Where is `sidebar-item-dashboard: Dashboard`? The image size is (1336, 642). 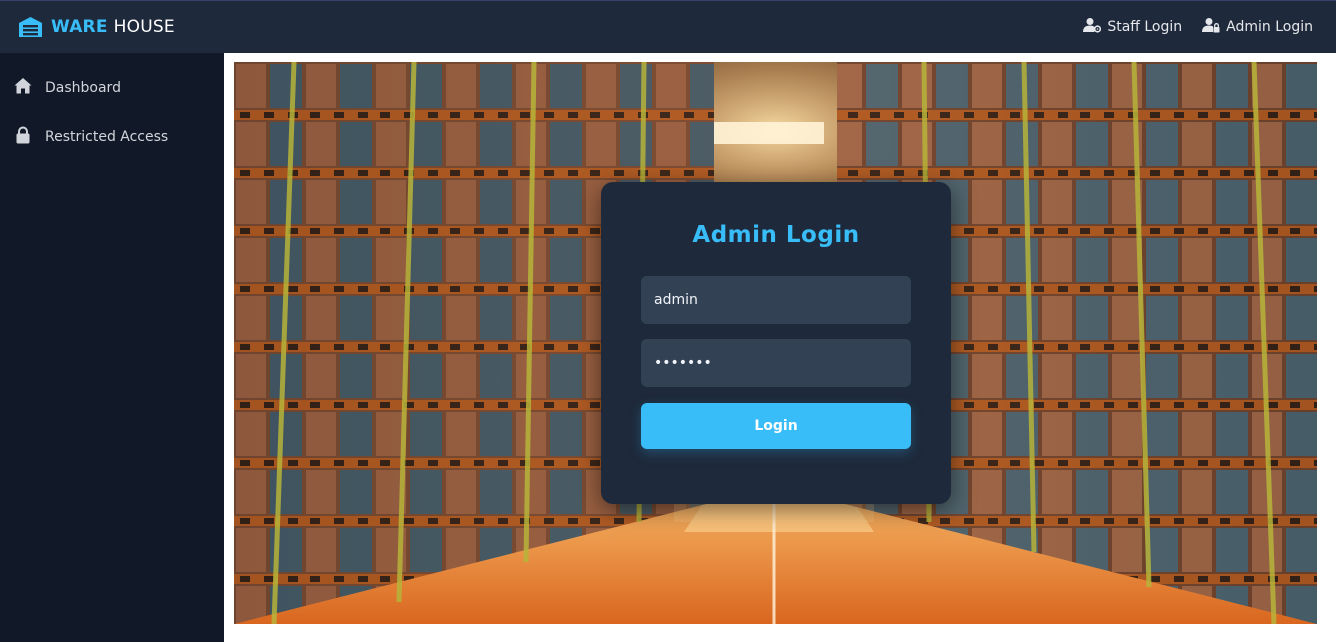 sidebar-item-dashboard: Dashboard is located at coordinates (112, 88).